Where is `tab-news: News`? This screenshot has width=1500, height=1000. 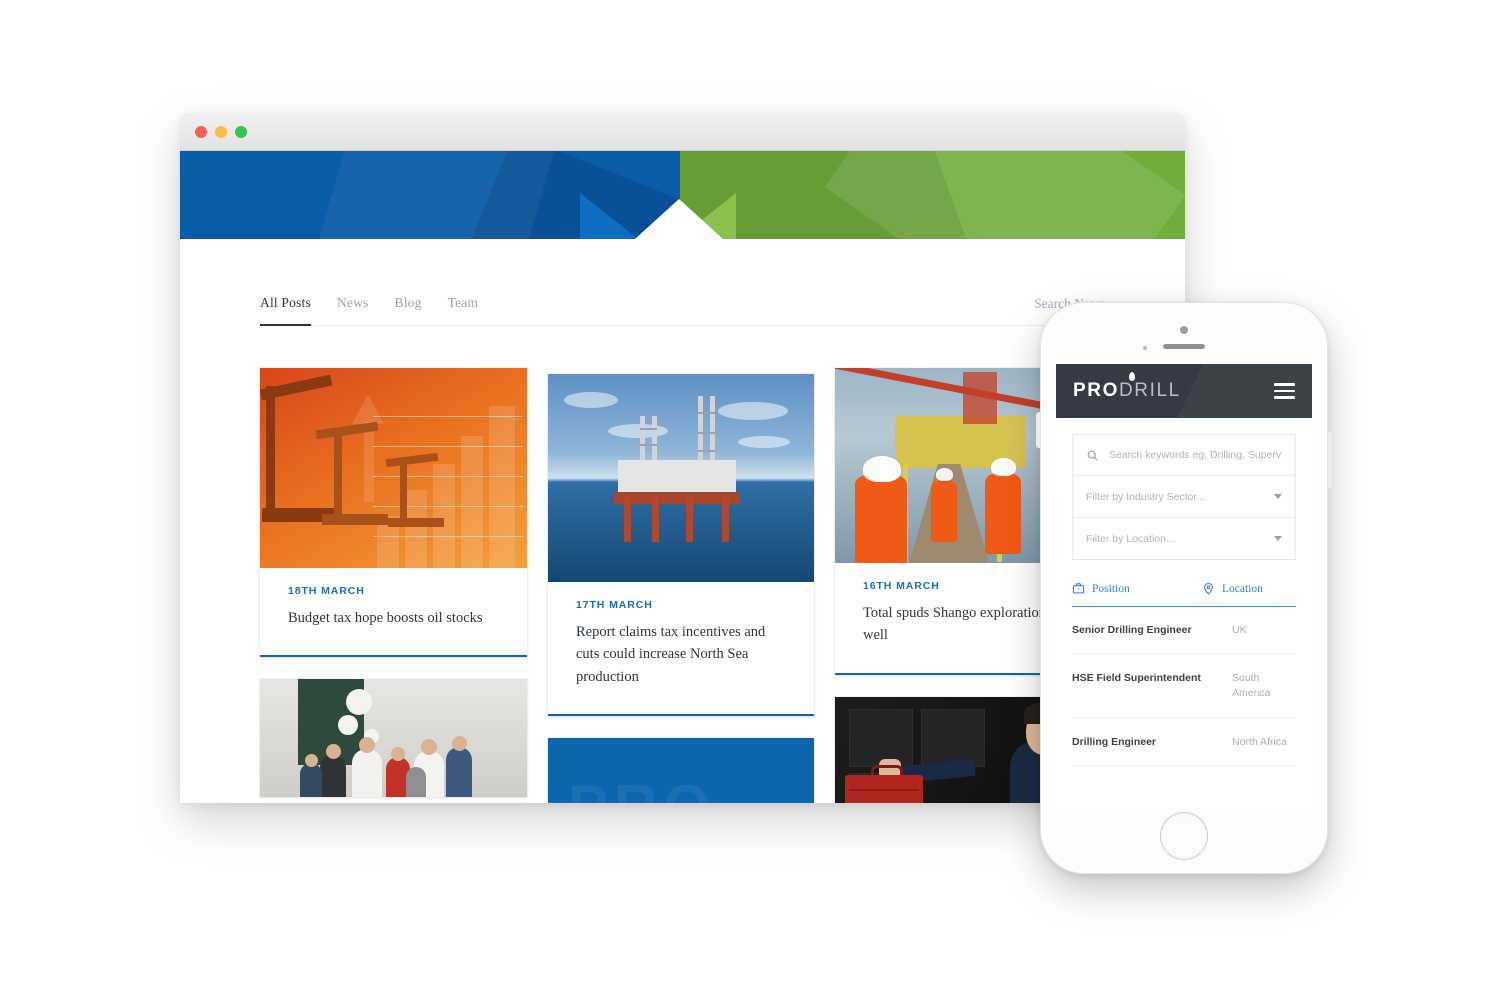
tab-news: News is located at coordinates (353, 310).